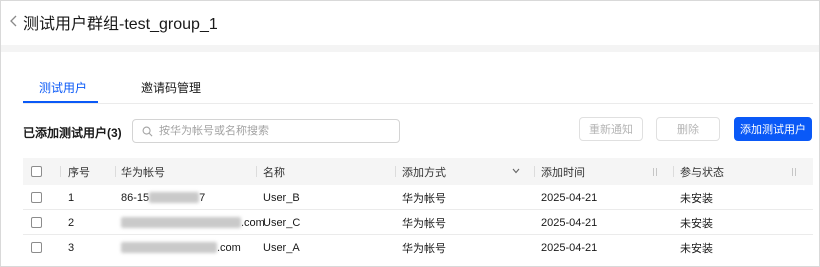 The image size is (820, 267). What do you see at coordinates (773, 129) in the screenshot?
I see `add-test-user-button: 添加测试用户` at bounding box center [773, 129].